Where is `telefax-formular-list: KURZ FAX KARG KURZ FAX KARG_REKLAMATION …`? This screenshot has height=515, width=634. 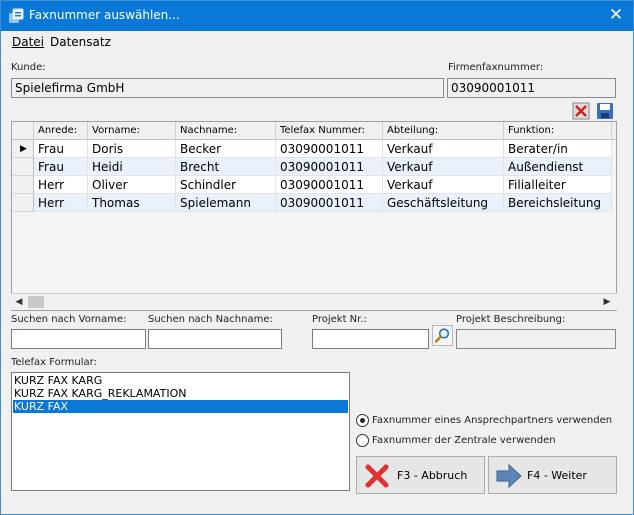
telefax-formular-list: KURZ FAX KARG KURZ FAX KARG_REKLAMATION … is located at coordinates (180, 431).